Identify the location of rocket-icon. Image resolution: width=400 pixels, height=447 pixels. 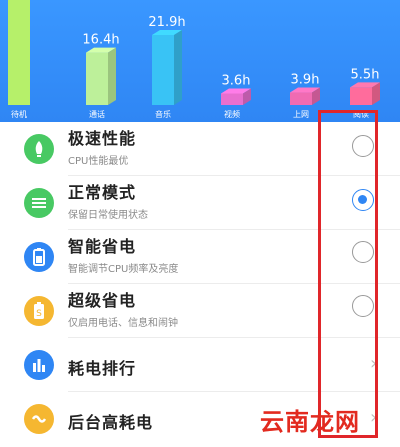
(39, 149).